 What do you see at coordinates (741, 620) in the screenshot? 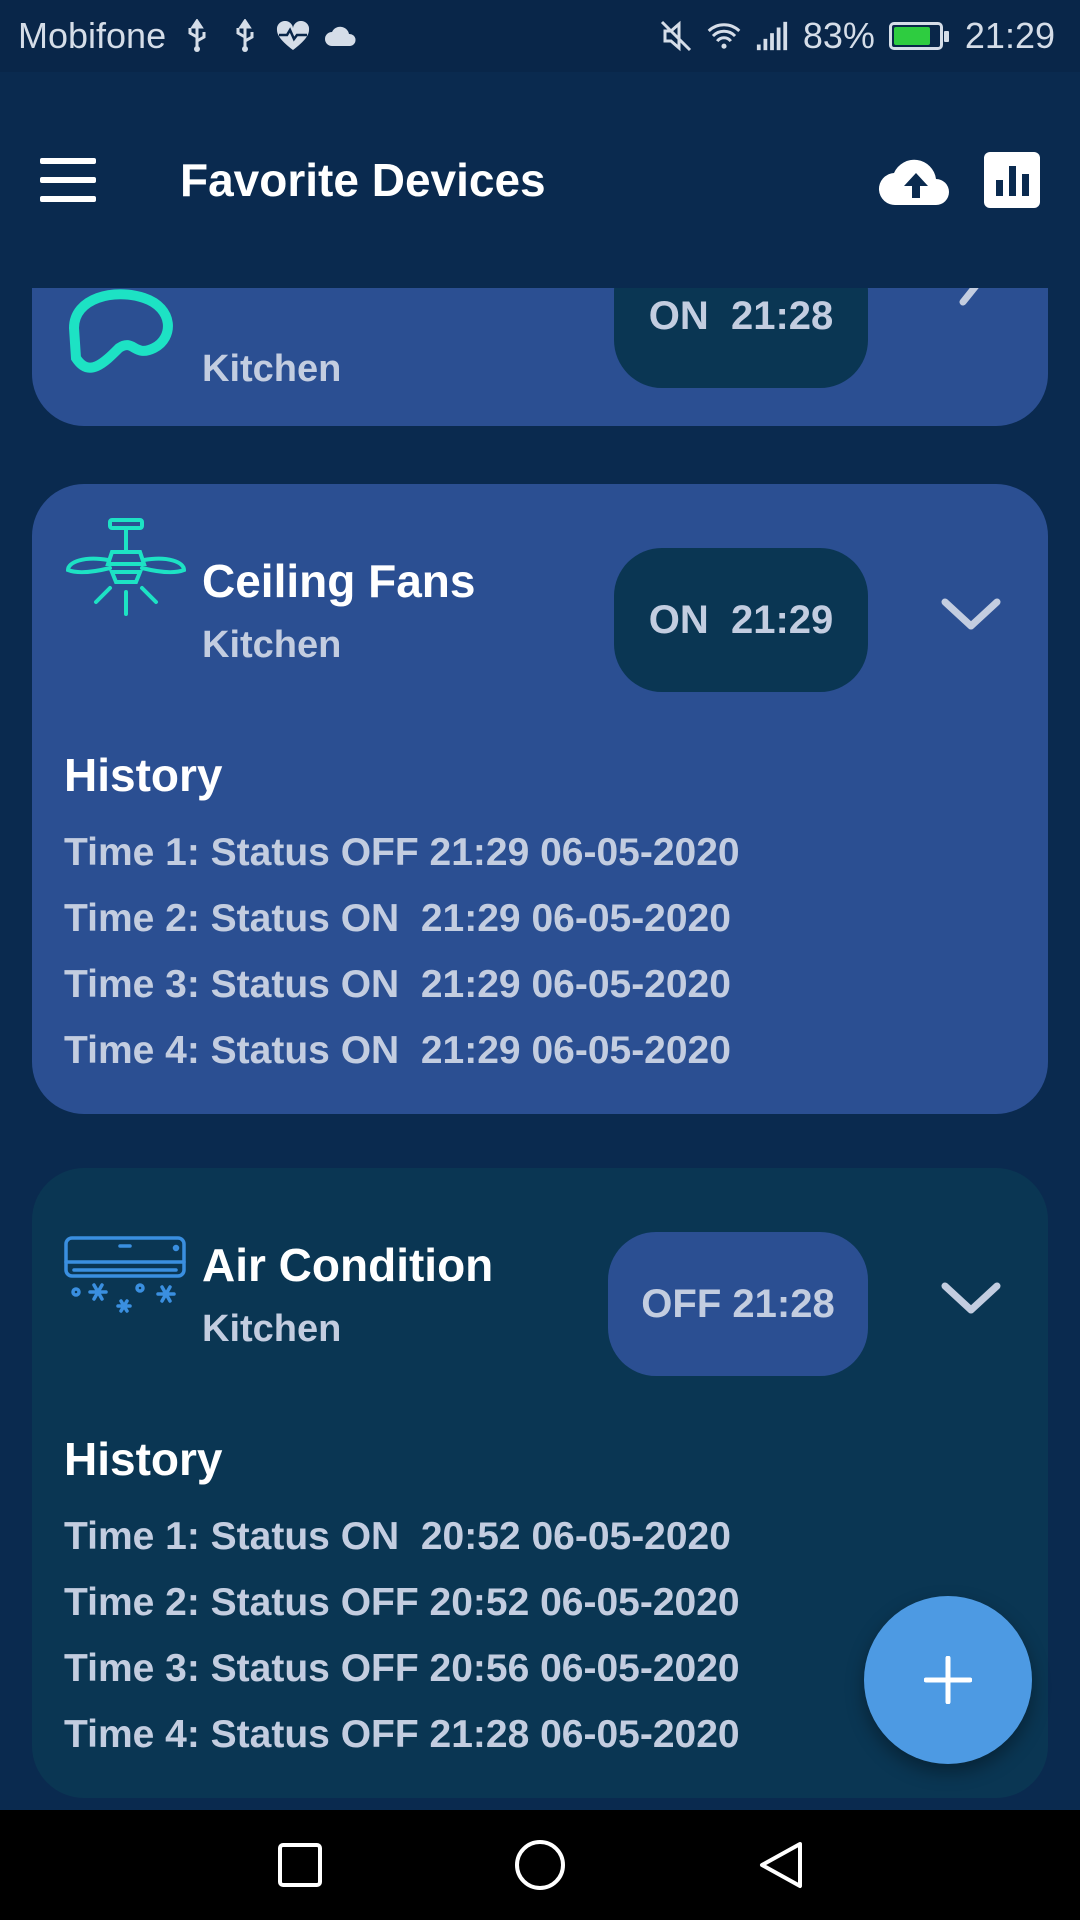
I see `device-status-button: ON 21:29` at bounding box center [741, 620].